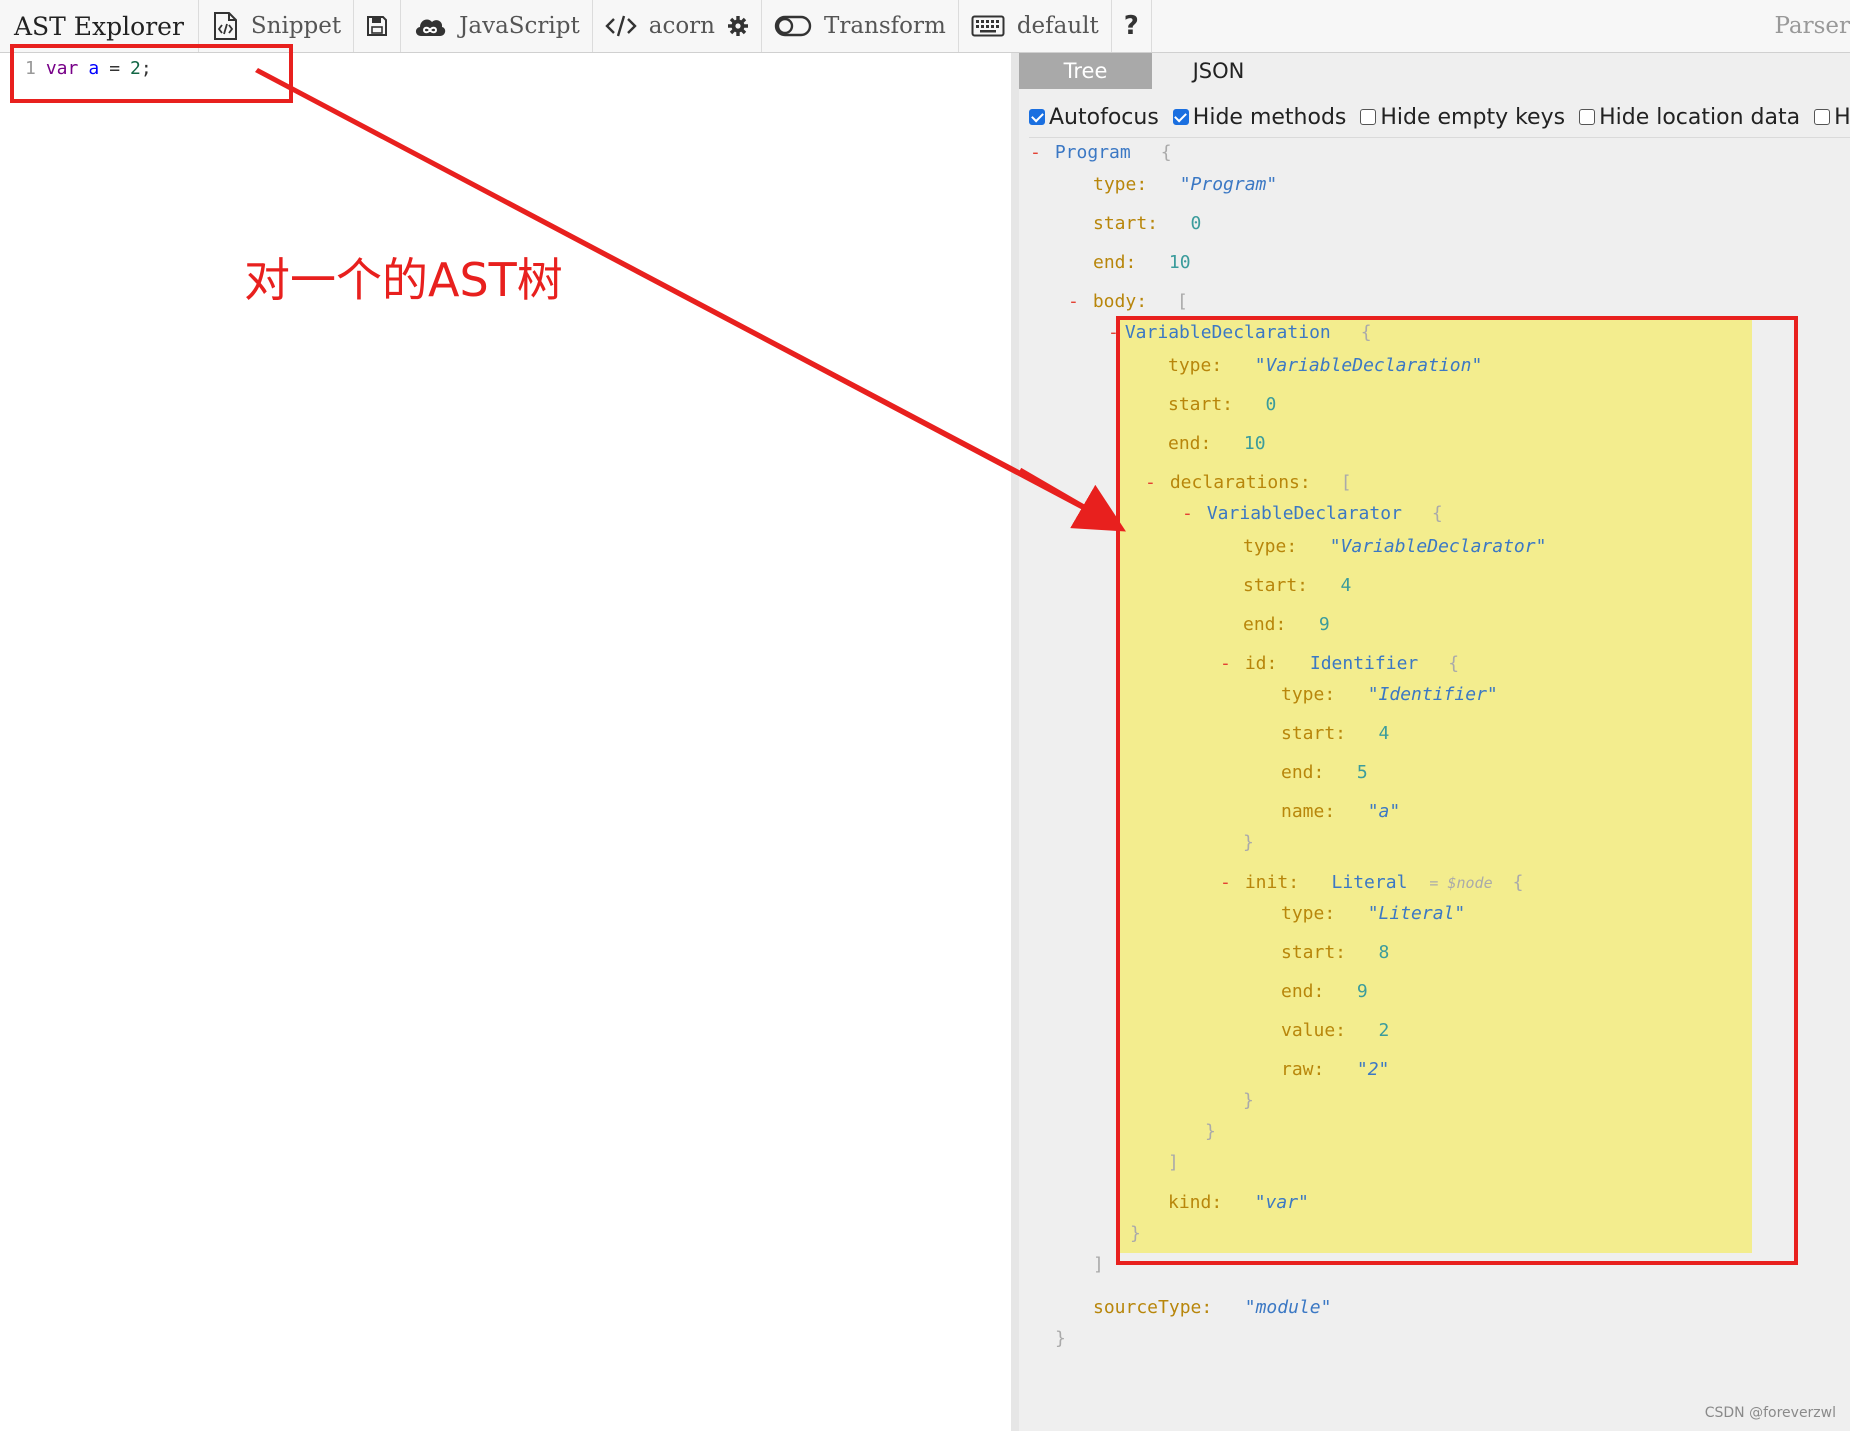  I want to click on watermark: CSDN @foreverzwl, so click(1770, 1413).